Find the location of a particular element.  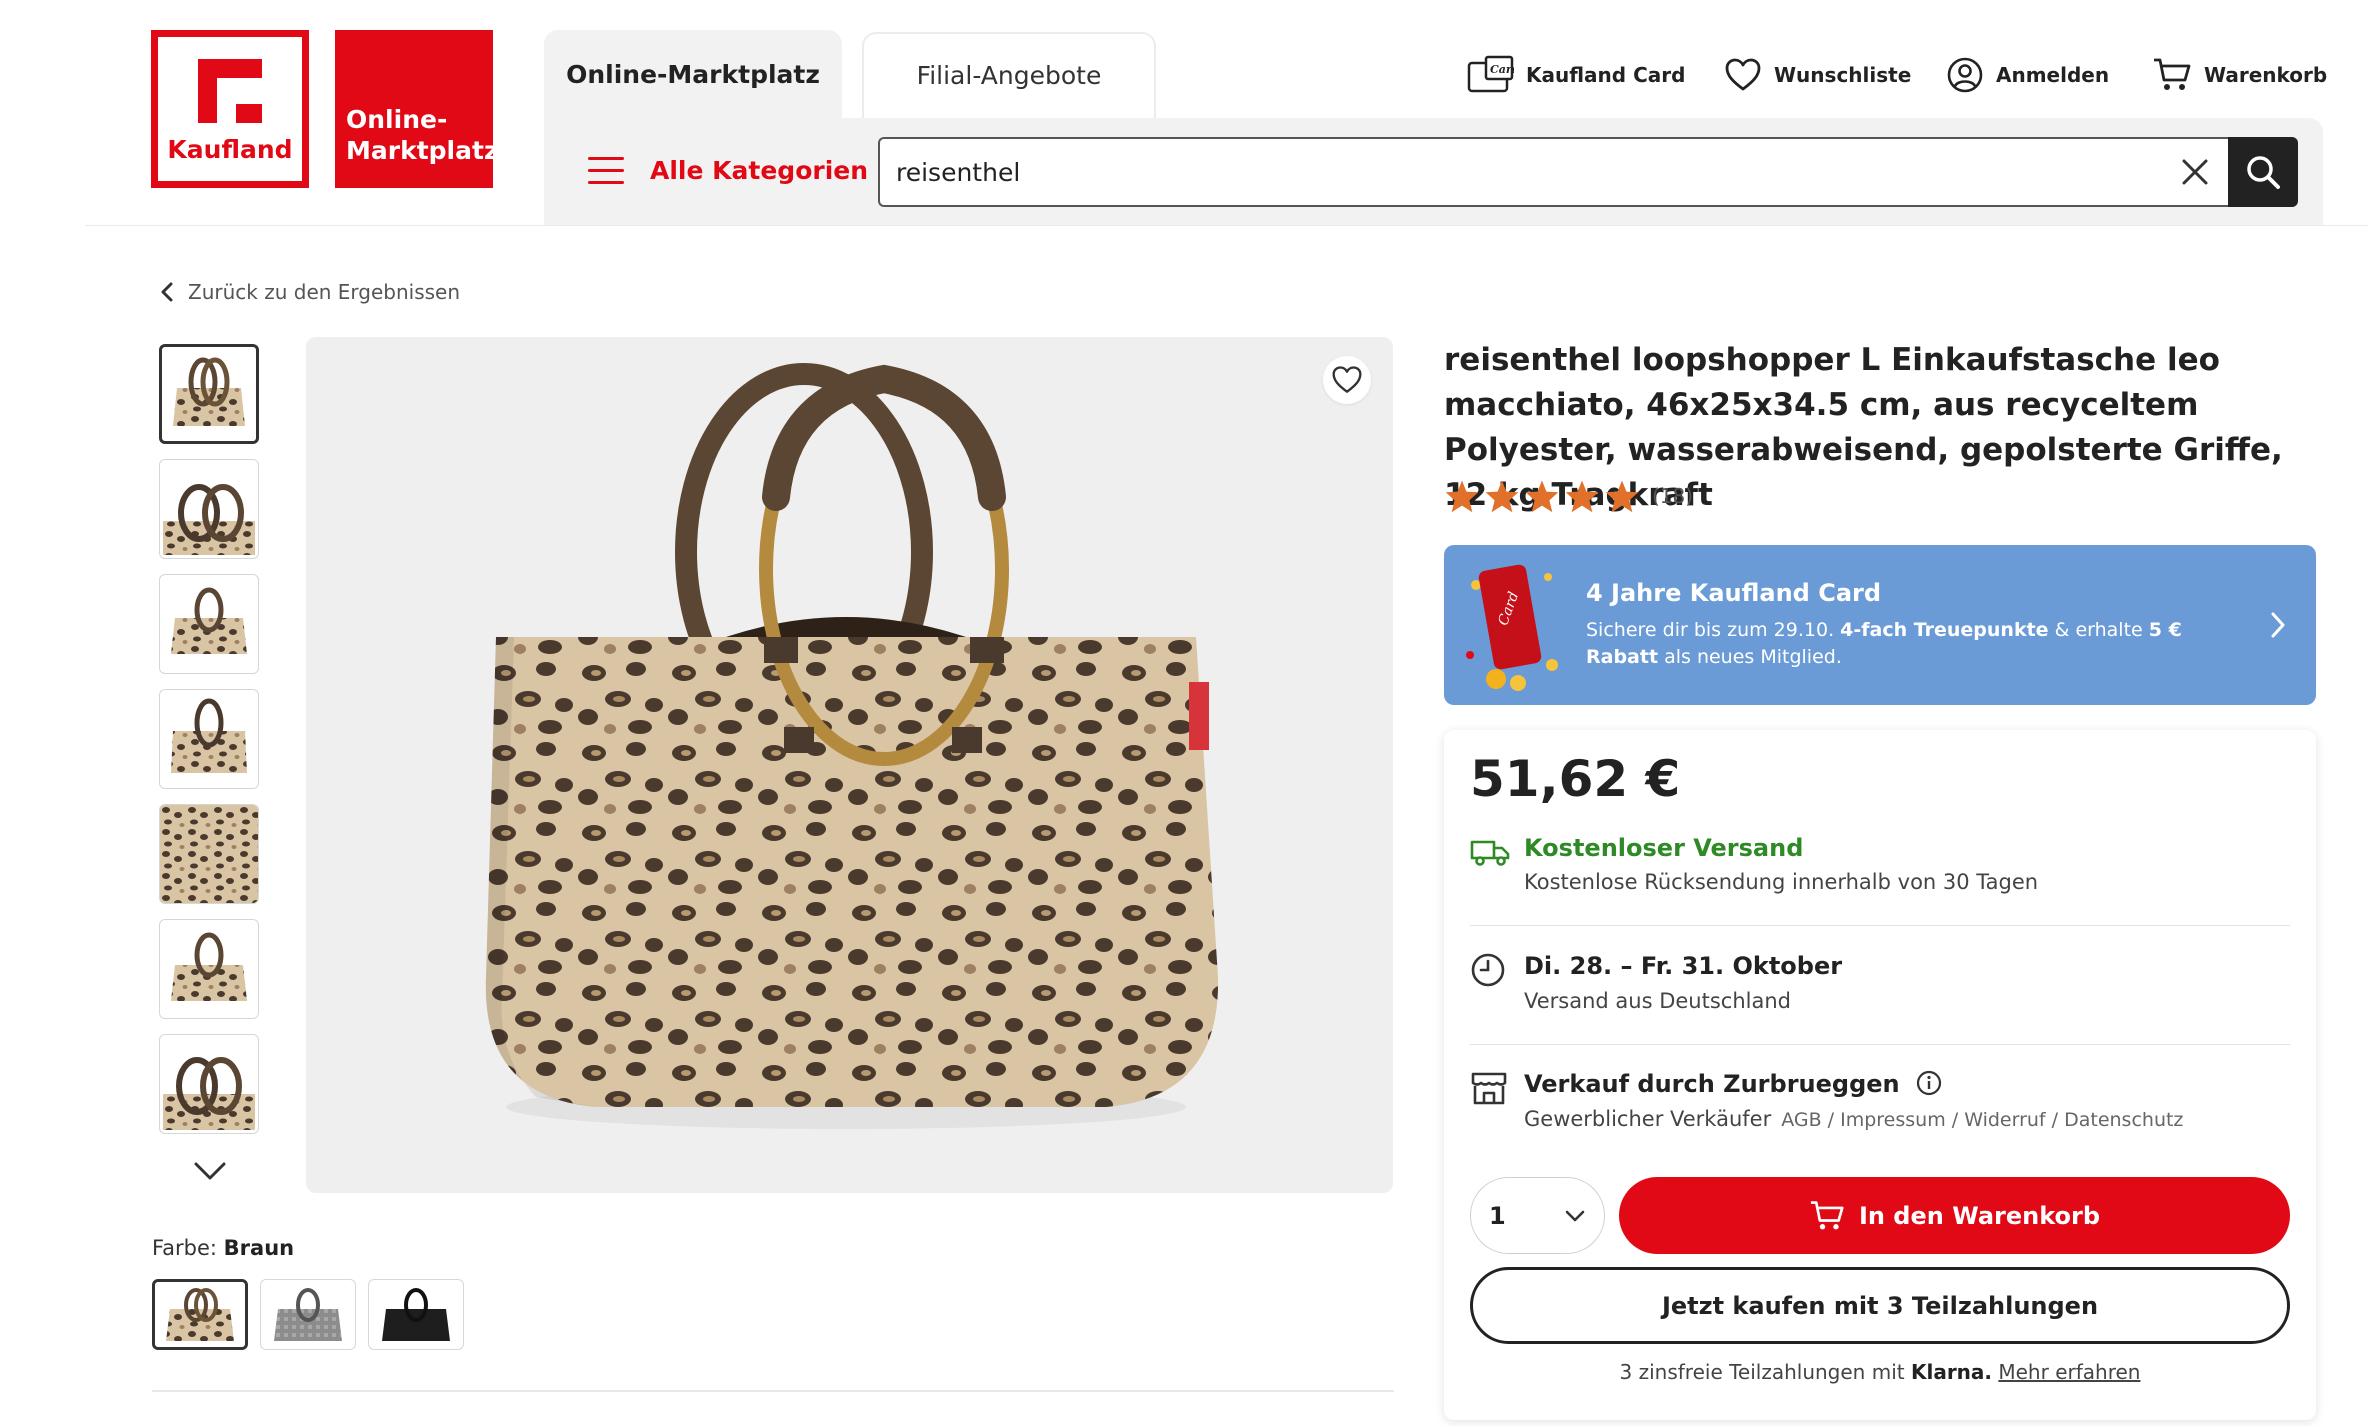

search-button is located at coordinates (2263, 172).